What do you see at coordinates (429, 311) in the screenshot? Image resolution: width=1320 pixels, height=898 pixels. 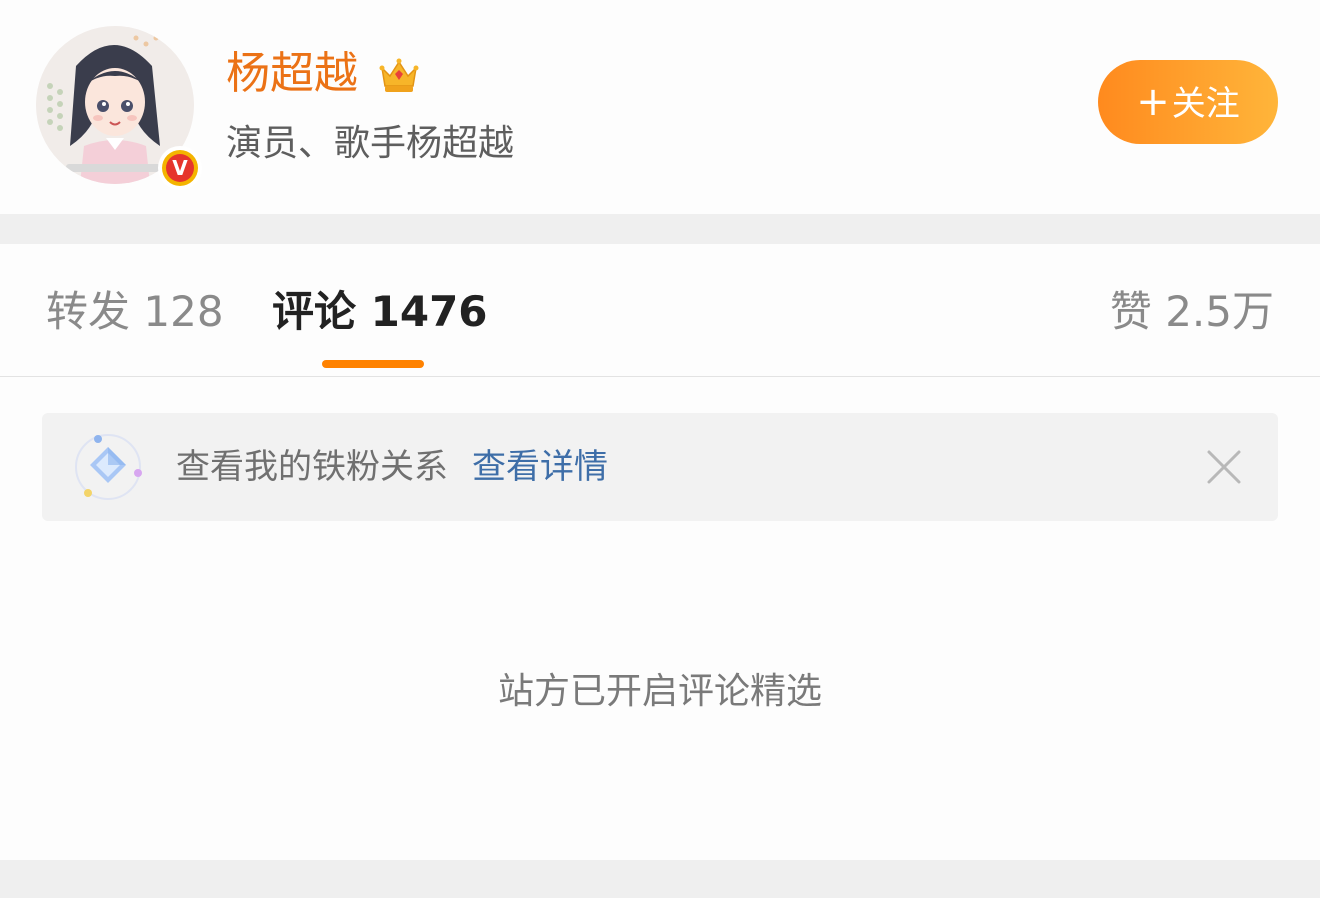 I see `tab-comment-count: 1476` at bounding box center [429, 311].